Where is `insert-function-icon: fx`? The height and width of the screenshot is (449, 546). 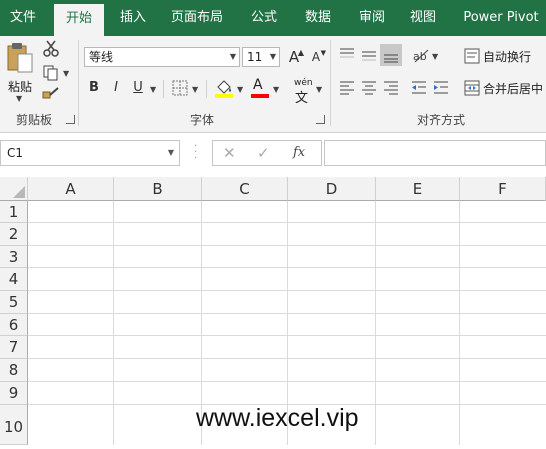
insert-function-icon: fx is located at coordinates (299, 153).